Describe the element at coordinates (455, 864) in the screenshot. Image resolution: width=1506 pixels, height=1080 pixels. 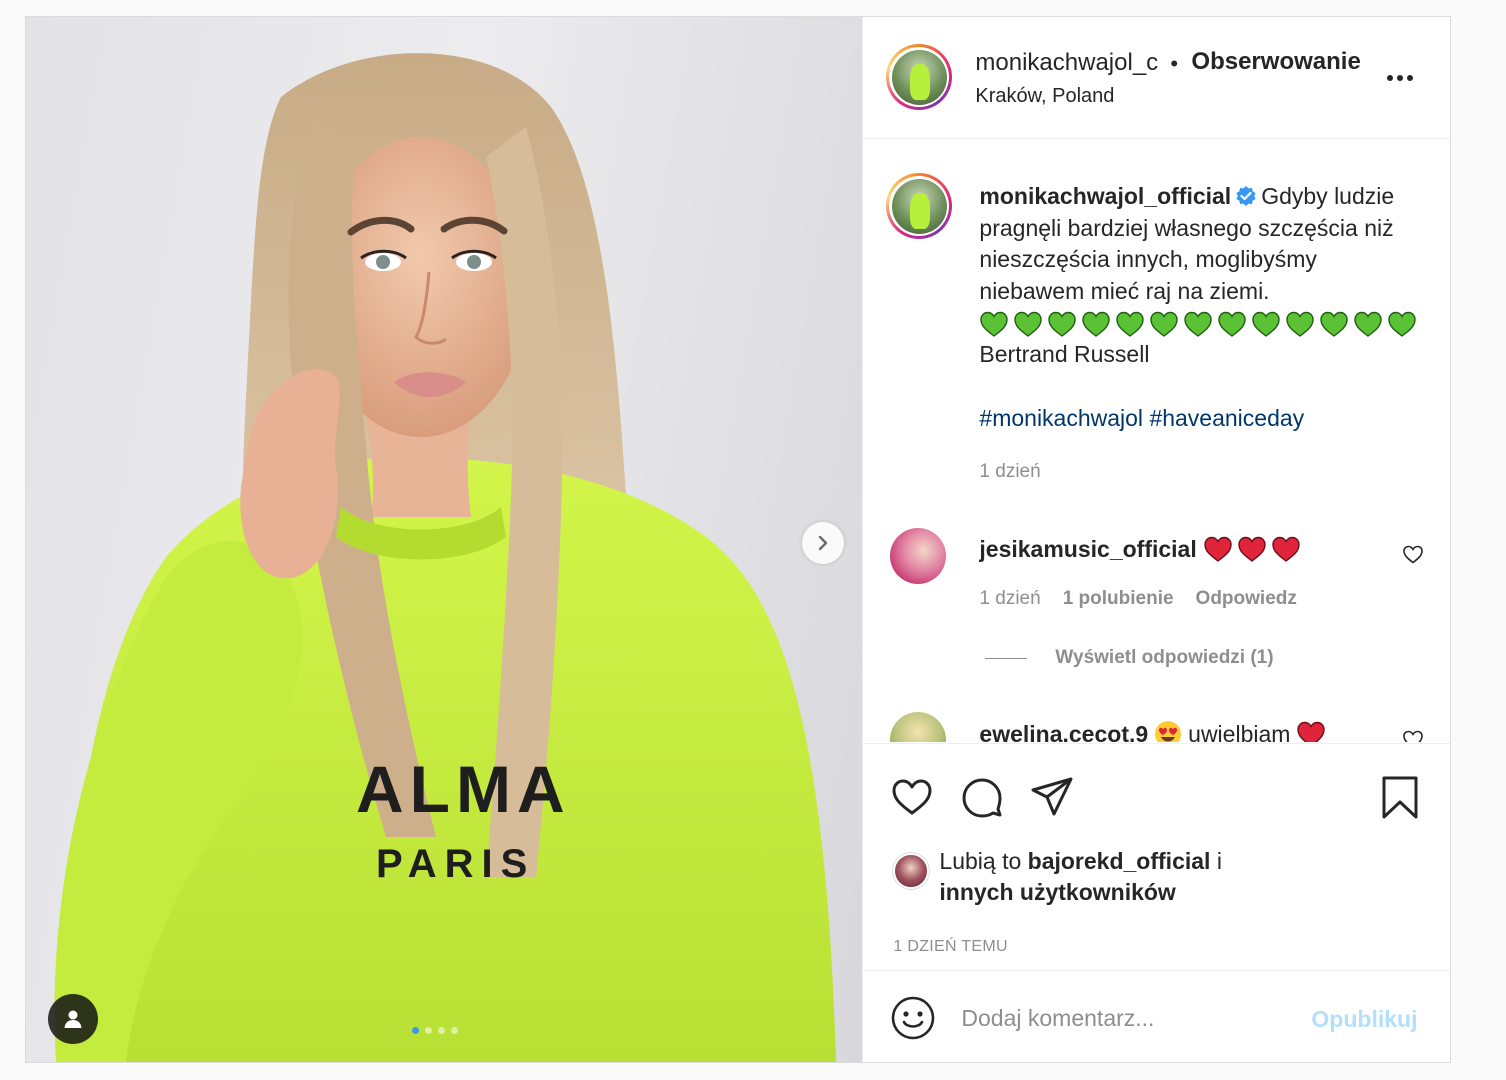
I see `svg-text: PARIS` at that location.